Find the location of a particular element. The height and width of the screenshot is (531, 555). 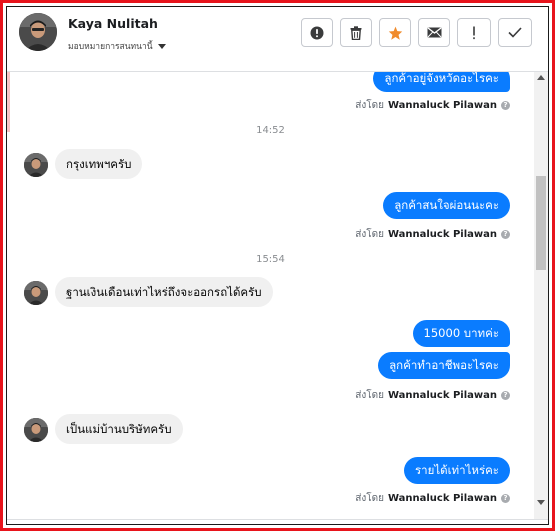

exclamation-circle-icon is located at coordinates (317, 32).